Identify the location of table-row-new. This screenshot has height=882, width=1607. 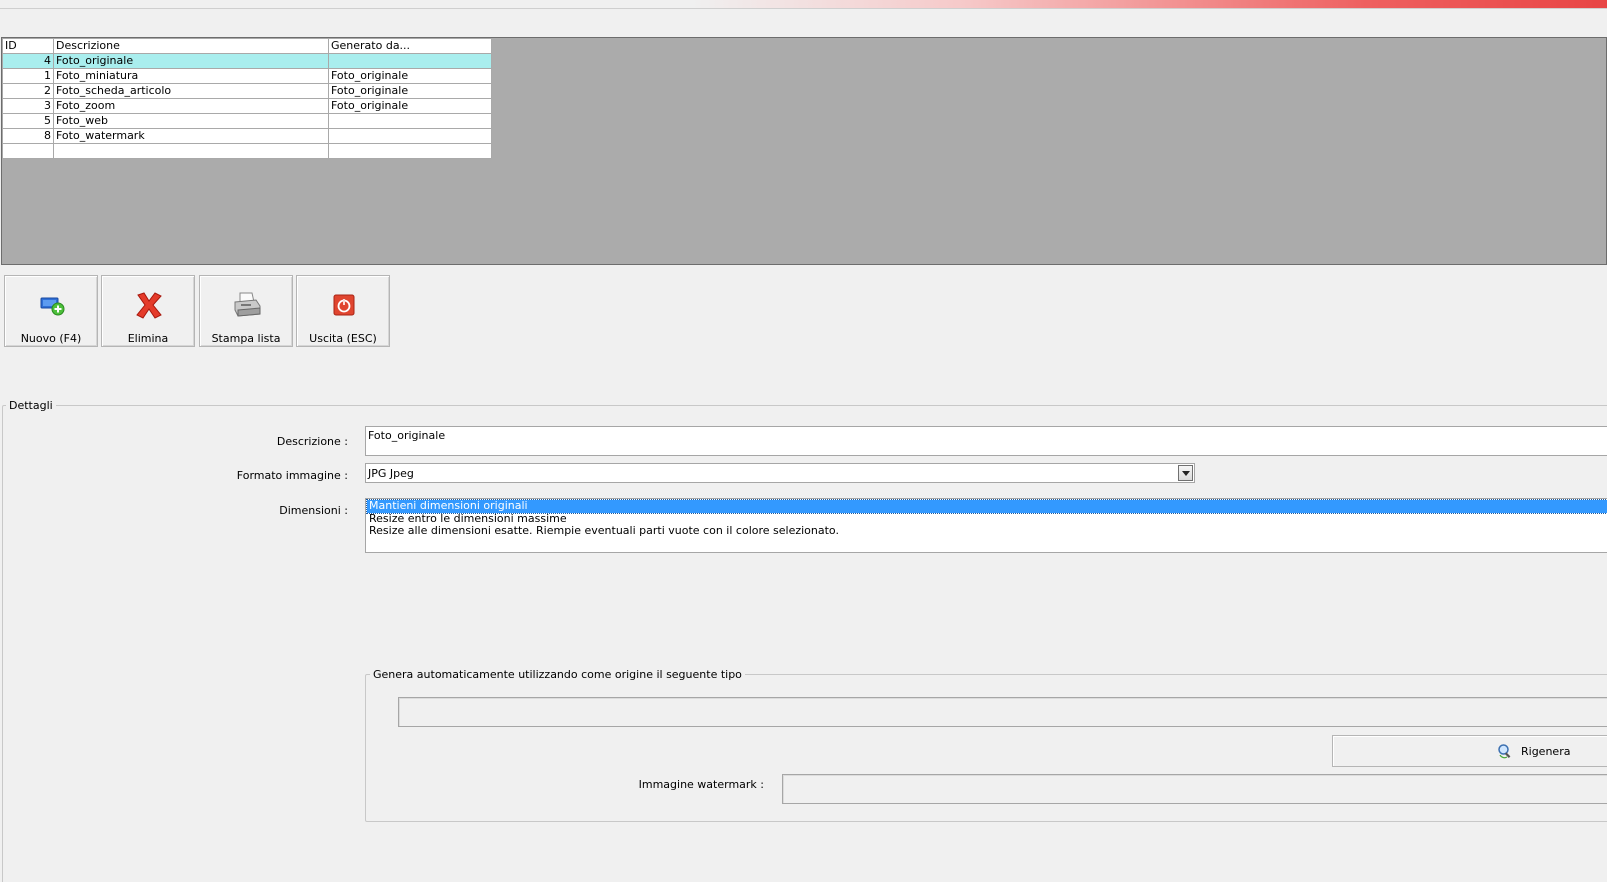
(247, 151).